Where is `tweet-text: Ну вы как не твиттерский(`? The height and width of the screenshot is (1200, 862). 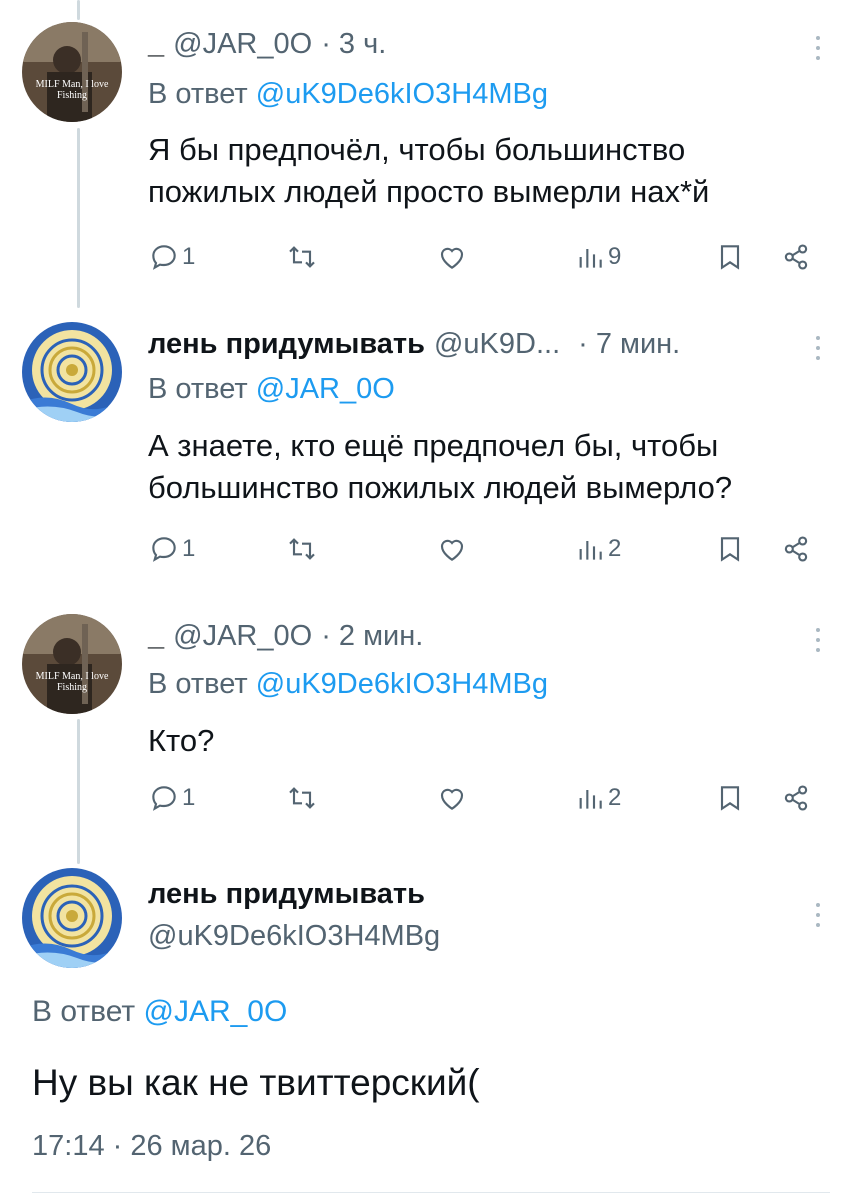
tweet-text: Ну вы как не твиттерский( is located at coordinates (256, 1082).